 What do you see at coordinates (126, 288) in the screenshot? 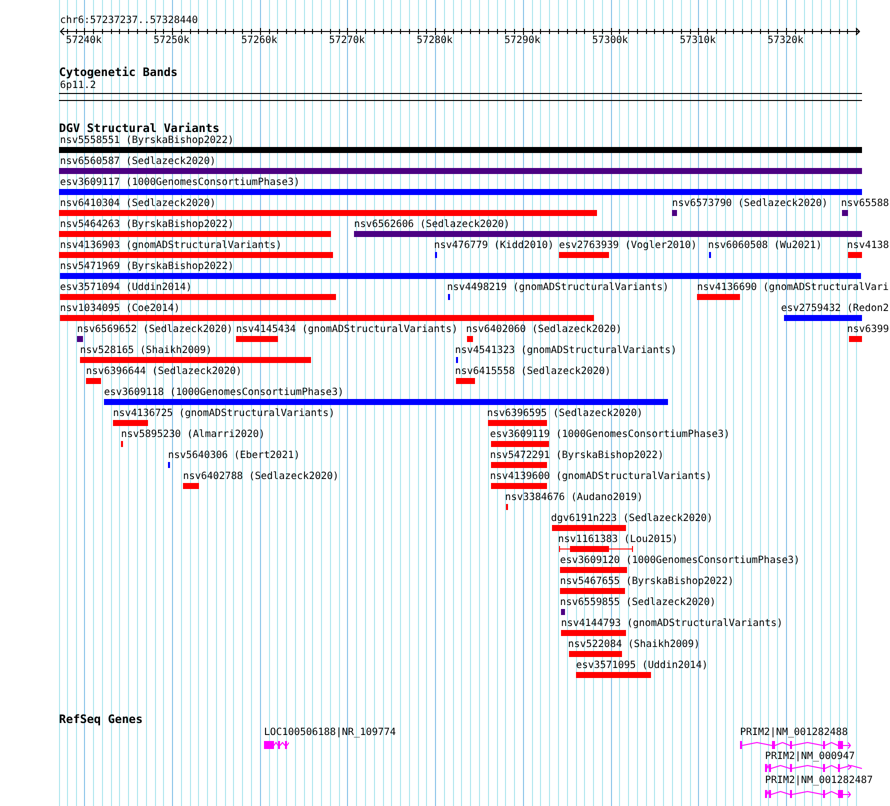
I see `variant-label: esv3571094 (Uddin2014)` at bounding box center [126, 288].